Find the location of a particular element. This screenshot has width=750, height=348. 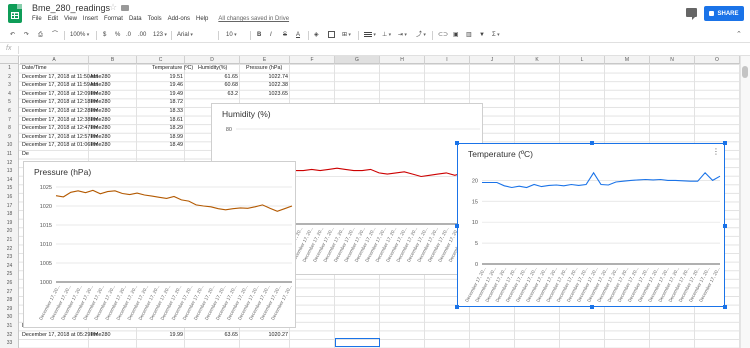

table-cell: 19.49 is located at coordinates (160, 94).